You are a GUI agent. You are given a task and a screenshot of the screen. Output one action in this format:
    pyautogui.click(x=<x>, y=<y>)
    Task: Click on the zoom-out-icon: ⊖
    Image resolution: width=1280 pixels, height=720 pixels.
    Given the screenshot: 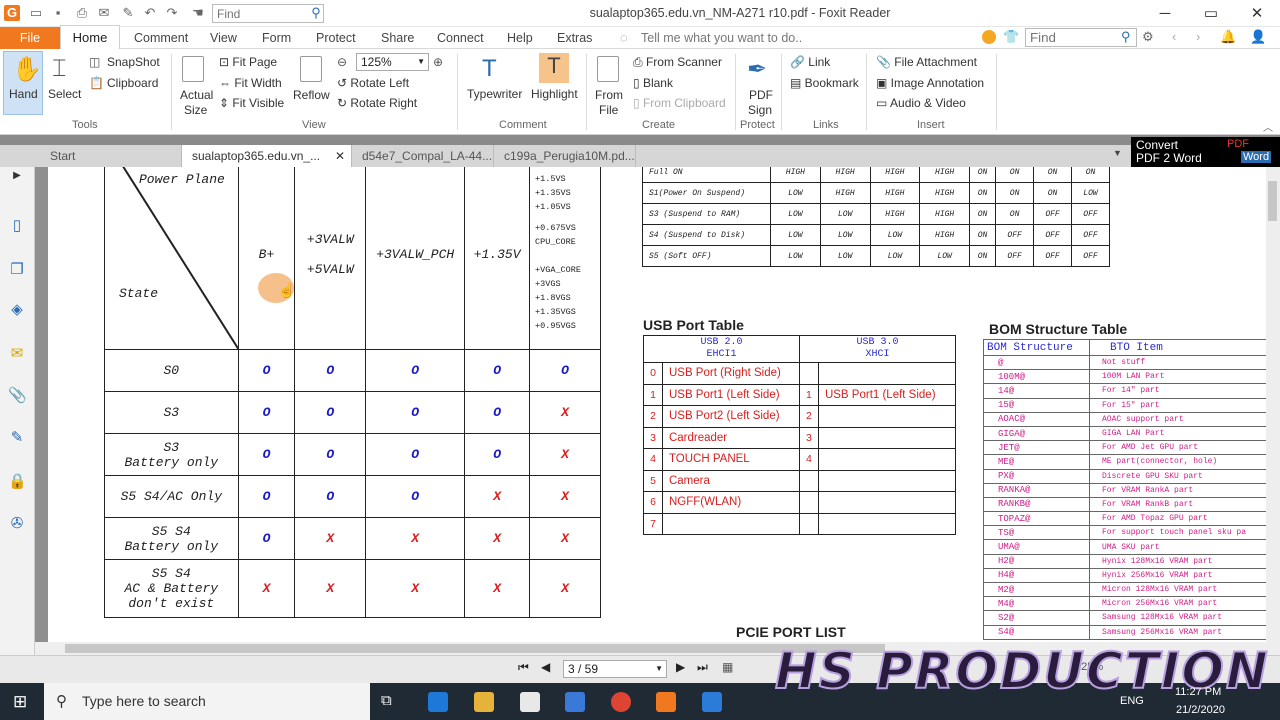 What is the action you would take?
    pyautogui.click(x=342, y=62)
    